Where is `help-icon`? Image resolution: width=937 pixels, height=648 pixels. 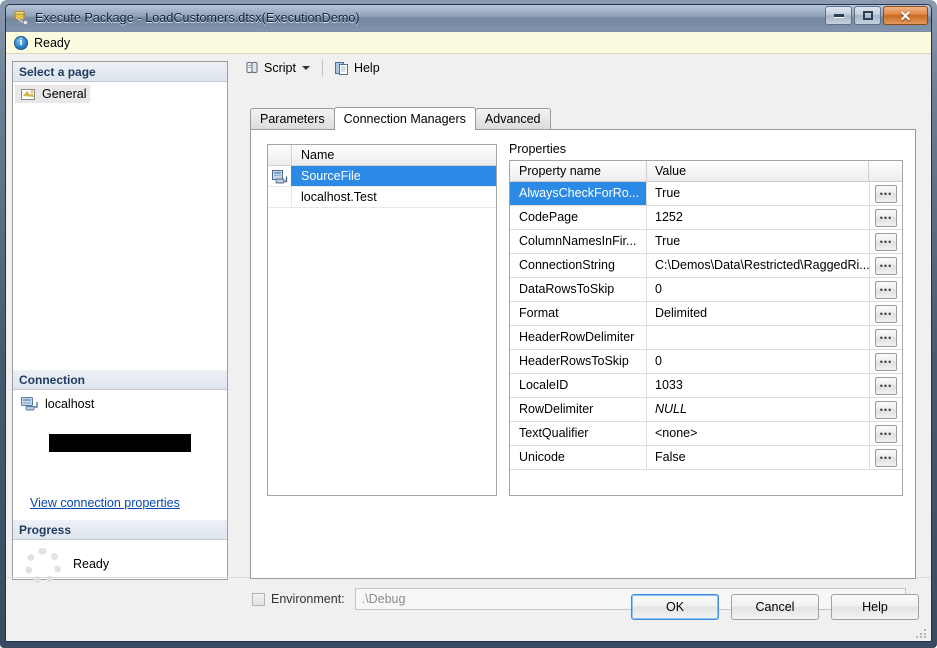
help-icon is located at coordinates (342, 68).